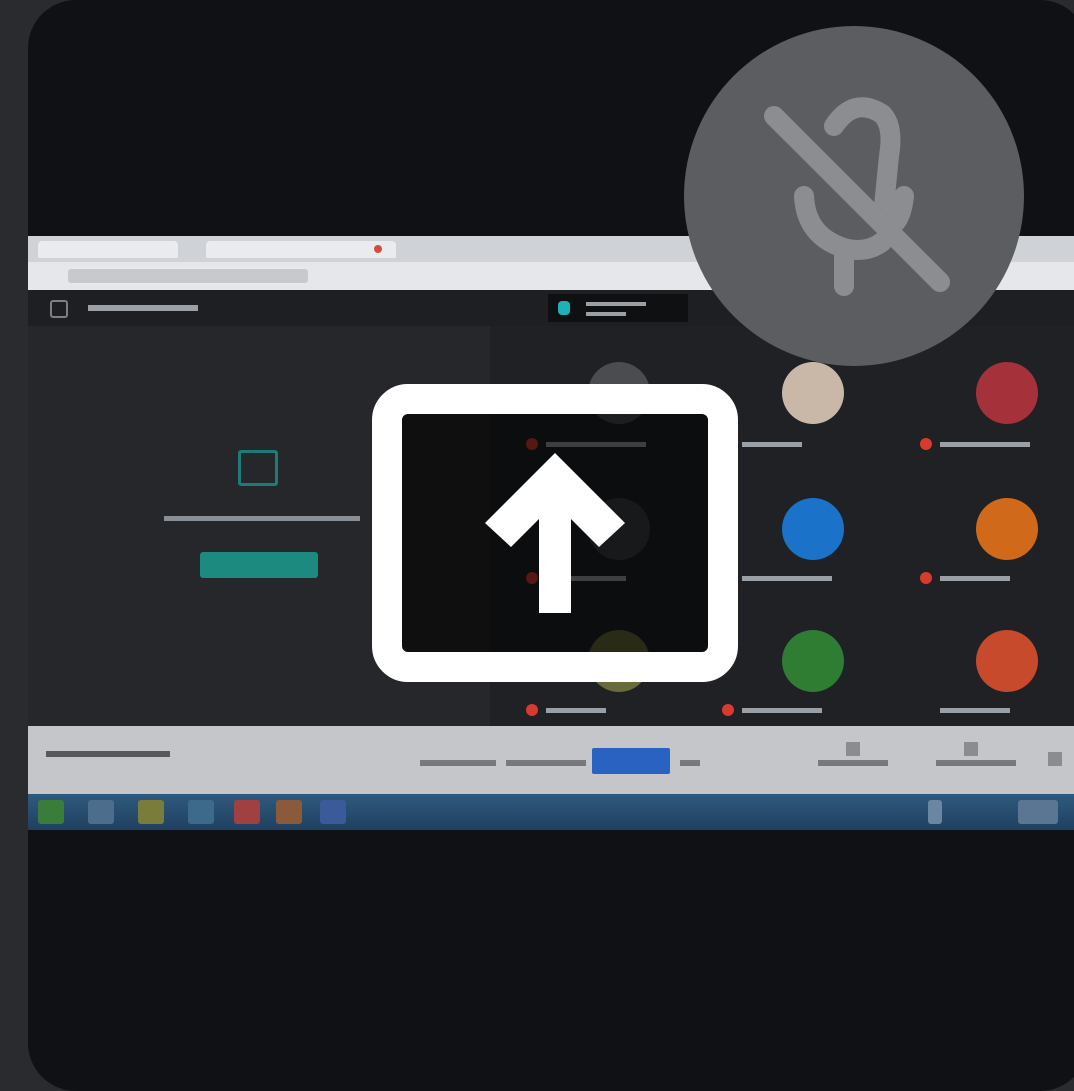 Image resolution: width=1074 pixels, height=1091 pixels. What do you see at coordinates (631, 761) in the screenshot?
I see `control-chip` at bounding box center [631, 761].